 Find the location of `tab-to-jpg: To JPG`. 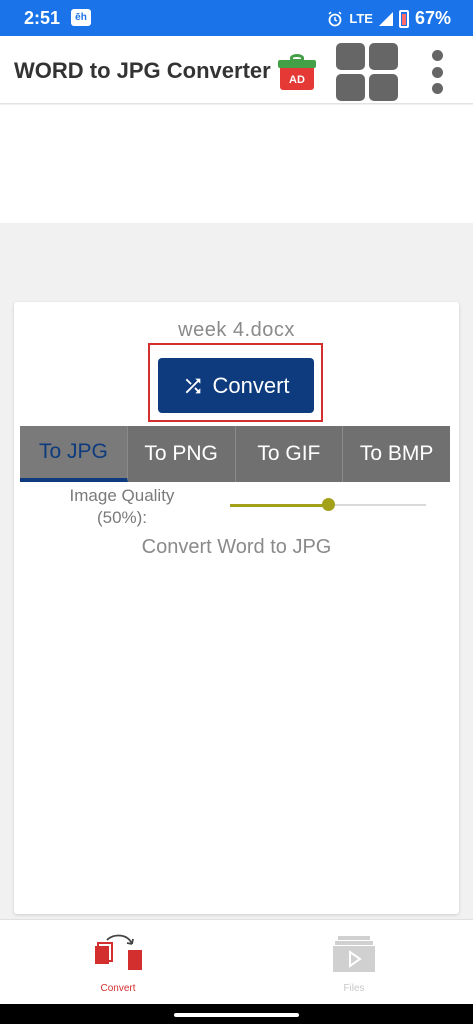

tab-to-jpg: To JPG is located at coordinates (74, 454).